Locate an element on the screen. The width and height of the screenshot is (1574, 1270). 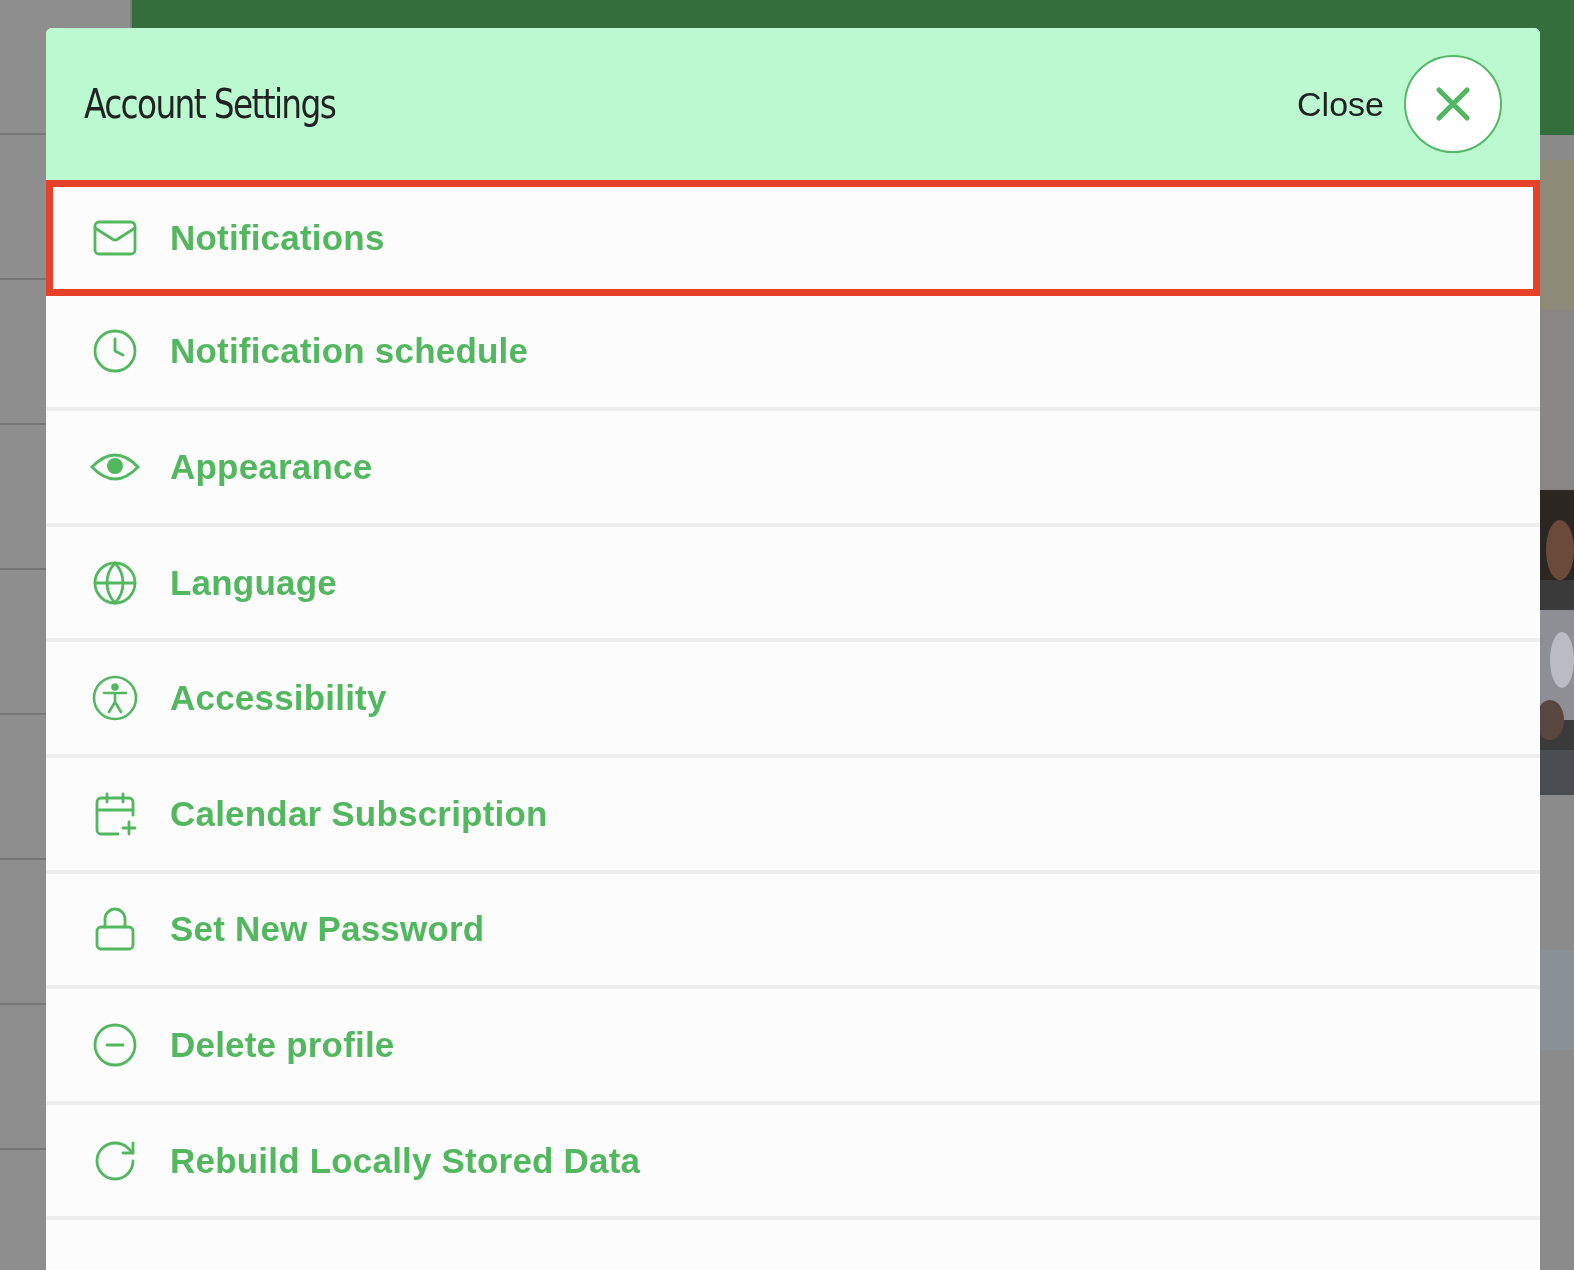
eye-icon is located at coordinates (115, 467).